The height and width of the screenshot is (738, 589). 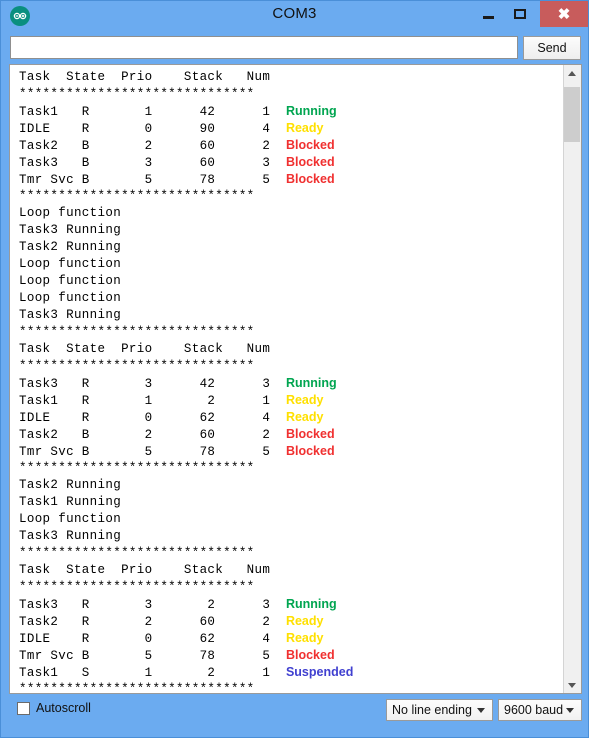 I want to click on baud-rate-select: 9600 baud, so click(x=540, y=710).